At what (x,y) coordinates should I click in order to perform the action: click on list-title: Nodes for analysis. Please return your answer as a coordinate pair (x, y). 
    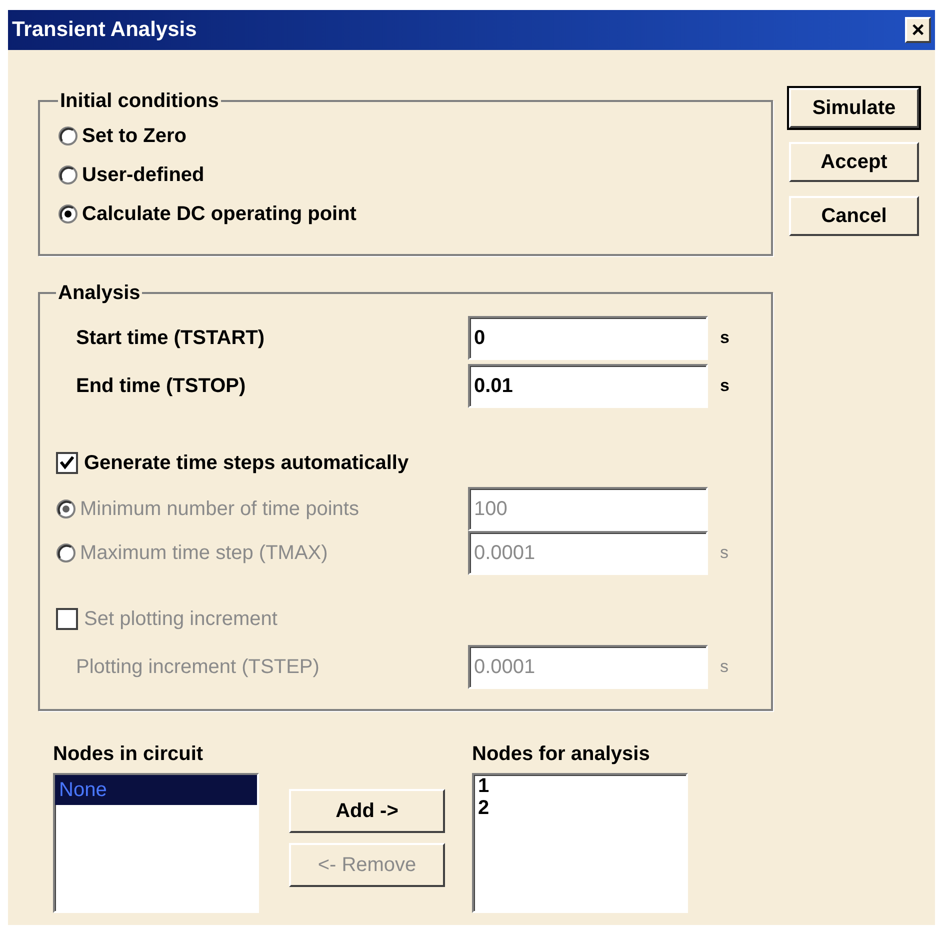
    Looking at the image, I should click on (561, 754).